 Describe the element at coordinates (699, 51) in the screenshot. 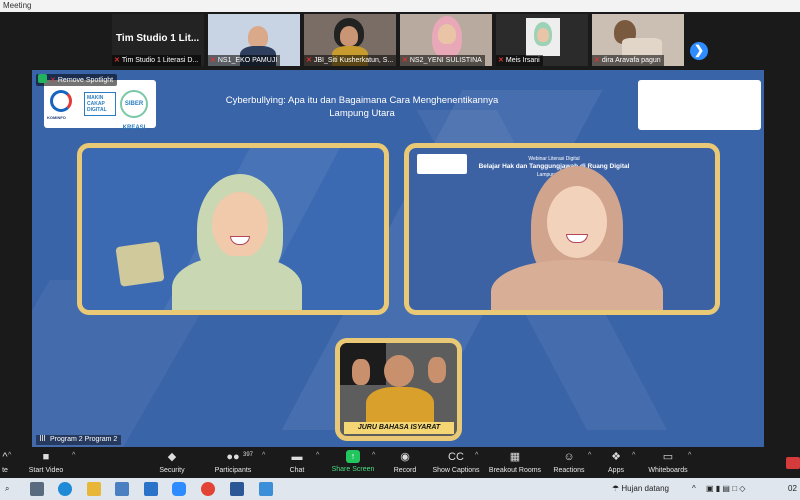

I see `chevron-right-icon: ❯` at that location.